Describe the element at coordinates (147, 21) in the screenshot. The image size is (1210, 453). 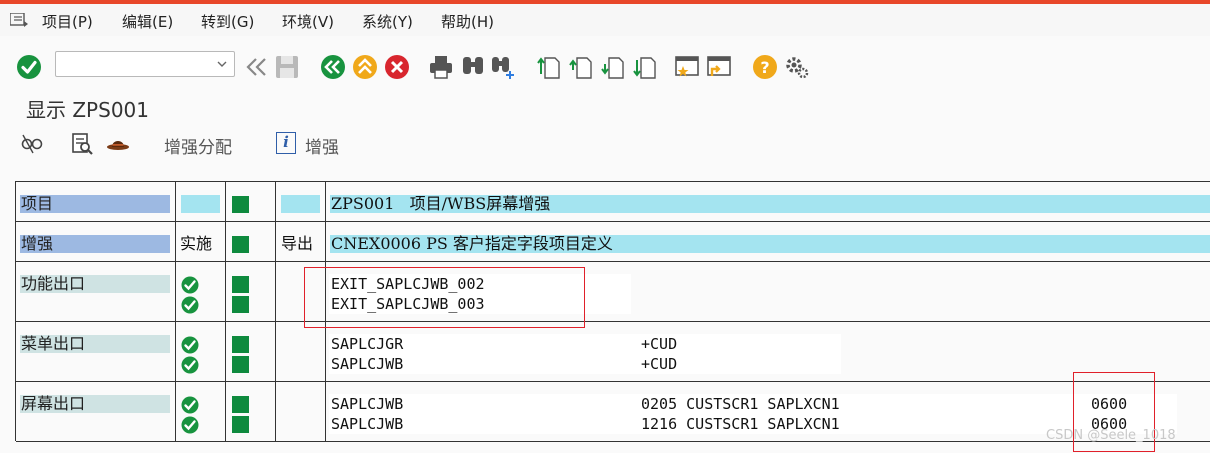
I see `menu-item-edit: 编辑(E)` at that location.